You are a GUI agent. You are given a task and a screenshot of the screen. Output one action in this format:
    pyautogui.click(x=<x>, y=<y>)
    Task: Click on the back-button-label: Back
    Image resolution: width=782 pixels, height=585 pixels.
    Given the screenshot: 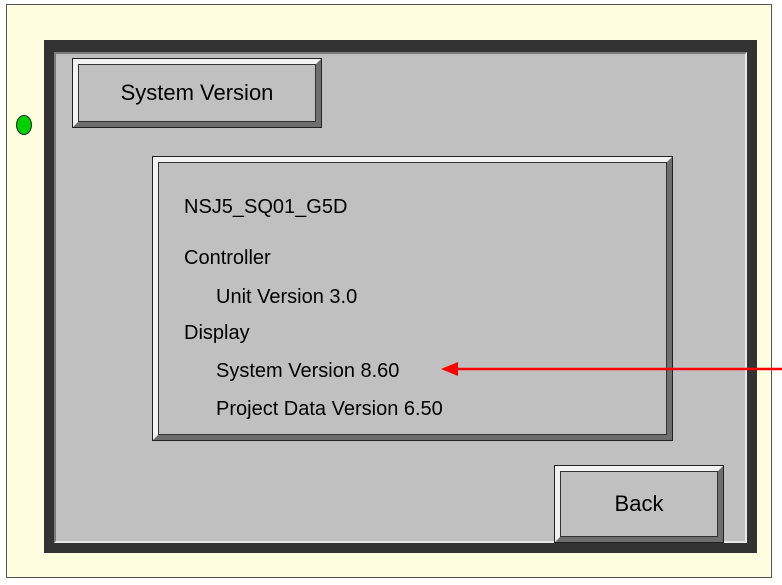 What is the action you would take?
    pyautogui.click(x=639, y=503)
    